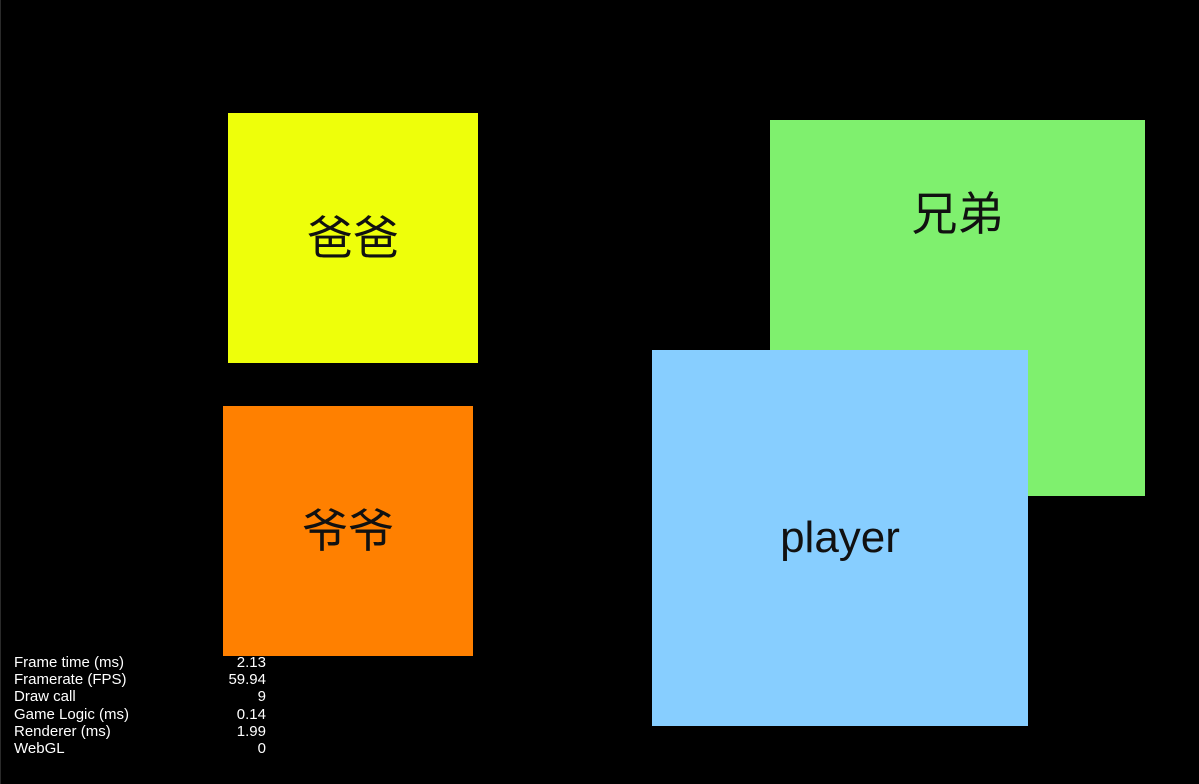  What do you see at coordinates (261, 749) in the screenshot?
I see `stat-value: 0` at bounding box center [261, 749].